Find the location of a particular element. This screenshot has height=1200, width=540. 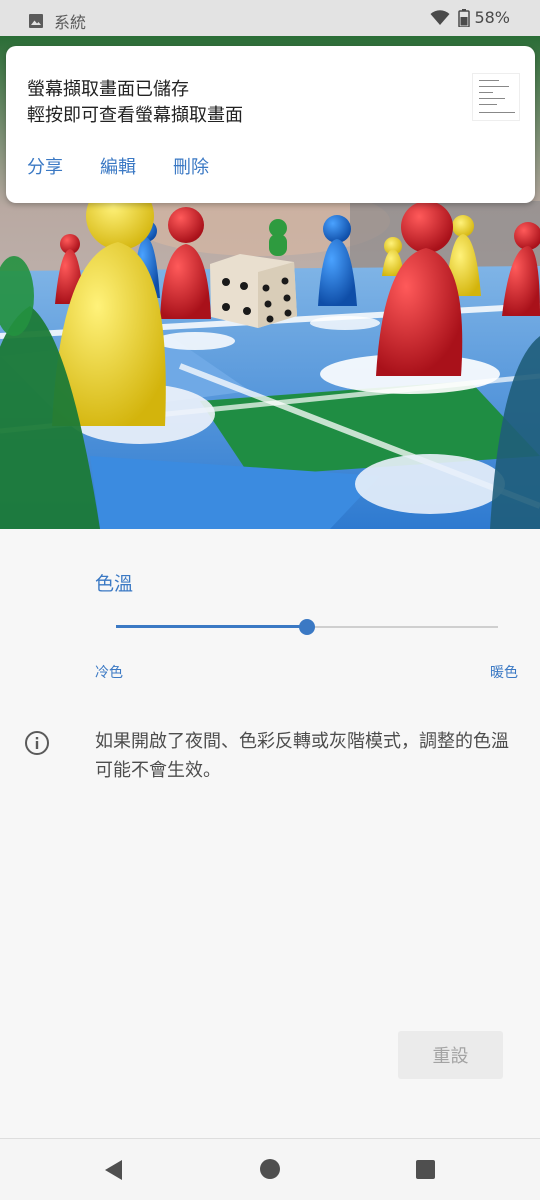

warm-label: 暖色 is located at coordinates (504, 673).